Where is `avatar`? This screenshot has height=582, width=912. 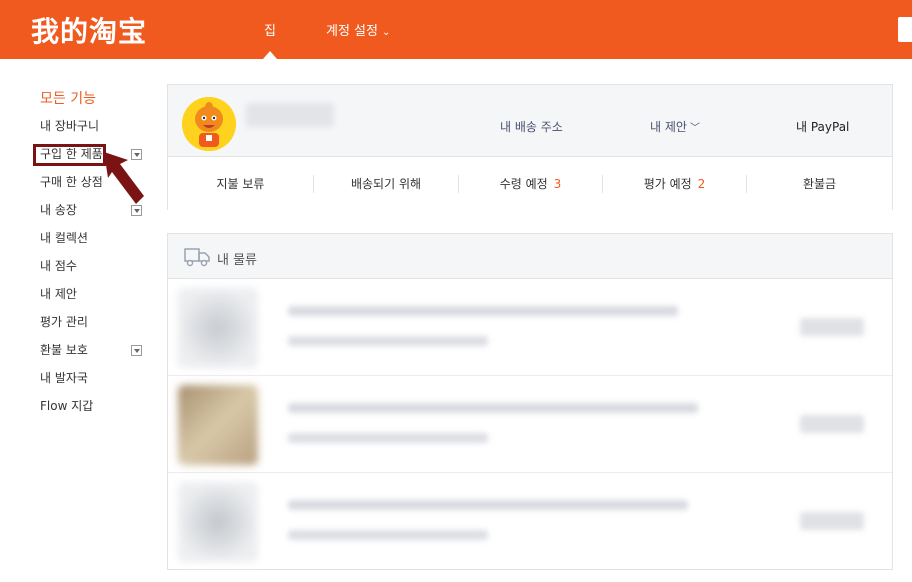
avatar is located at coordinates (209, 124).